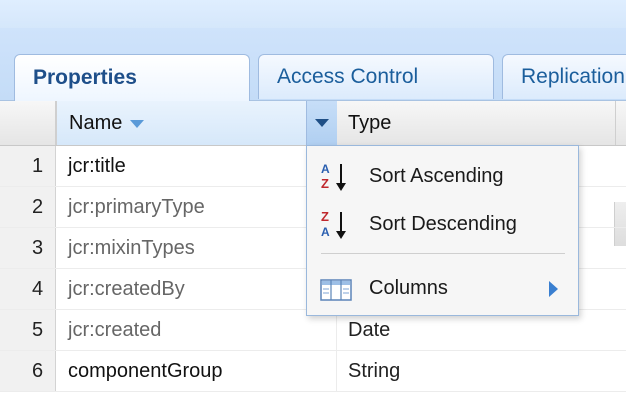 The height and width of the screenshot is (420, 626). I want to click on row-number: 1, so click(28, 166).